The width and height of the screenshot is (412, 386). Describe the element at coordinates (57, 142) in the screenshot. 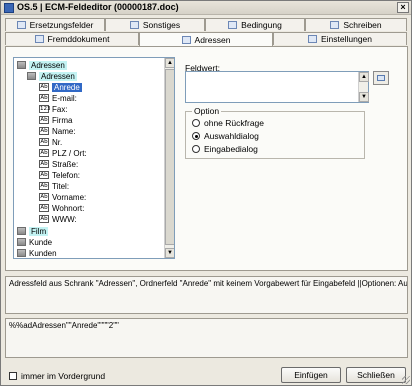

I see `tree-field-label: Nr.` at that location.